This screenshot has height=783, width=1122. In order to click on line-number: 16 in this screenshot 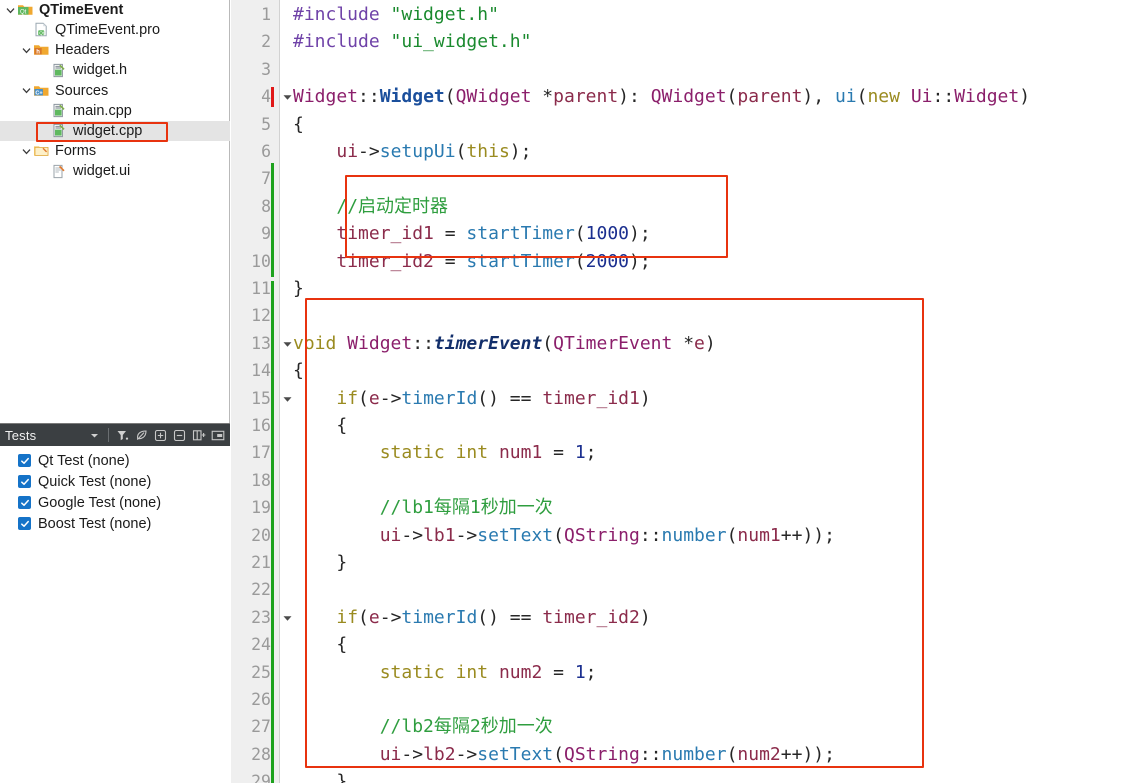, I will do `click(261, 425)`.